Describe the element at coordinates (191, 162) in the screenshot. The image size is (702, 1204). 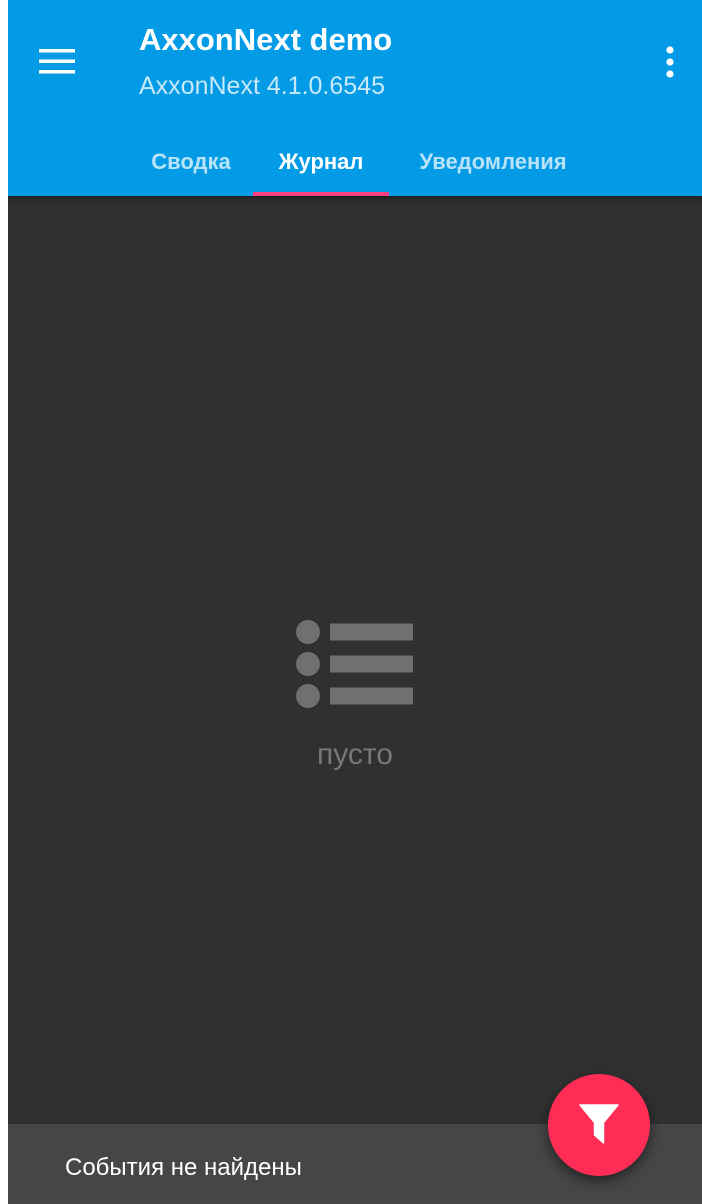
I see `tab-summary: Сводка` at that location.